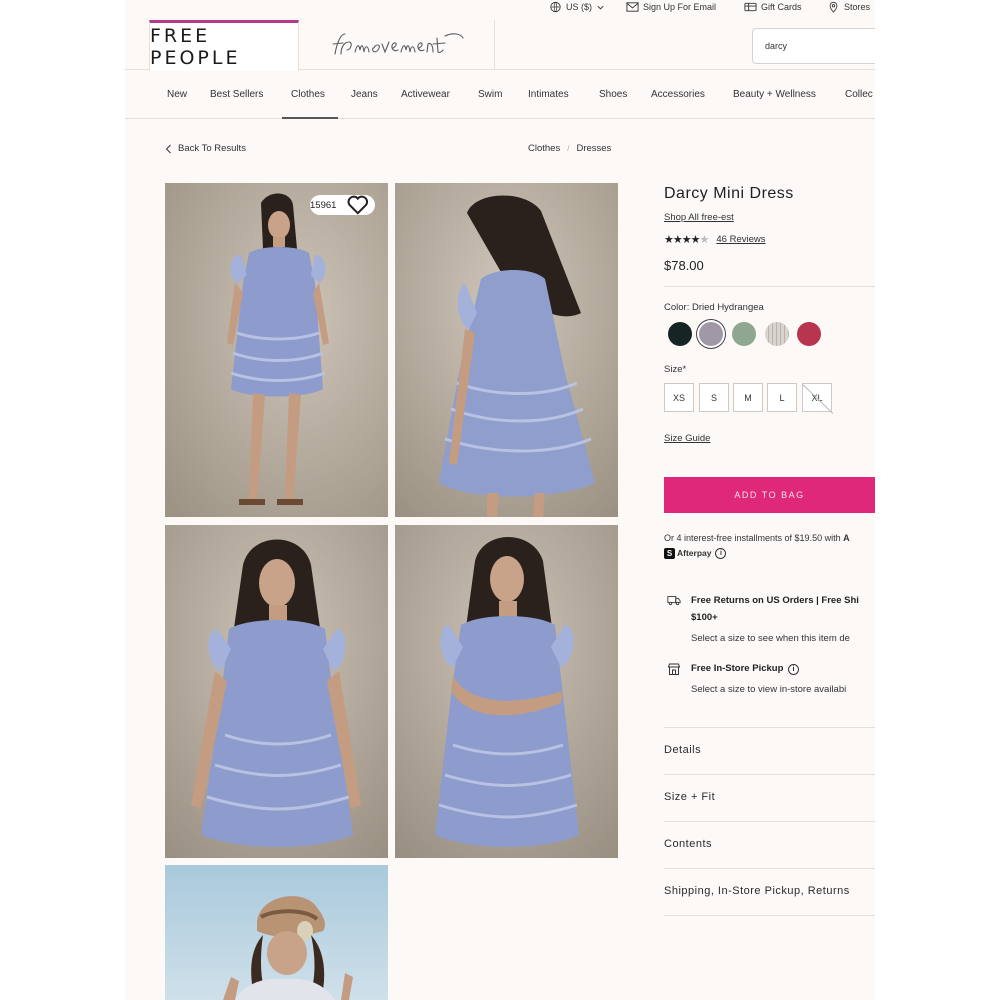 The image size is (1000, 1000). I want to click on region-selector: US ($), so click(577, 7).